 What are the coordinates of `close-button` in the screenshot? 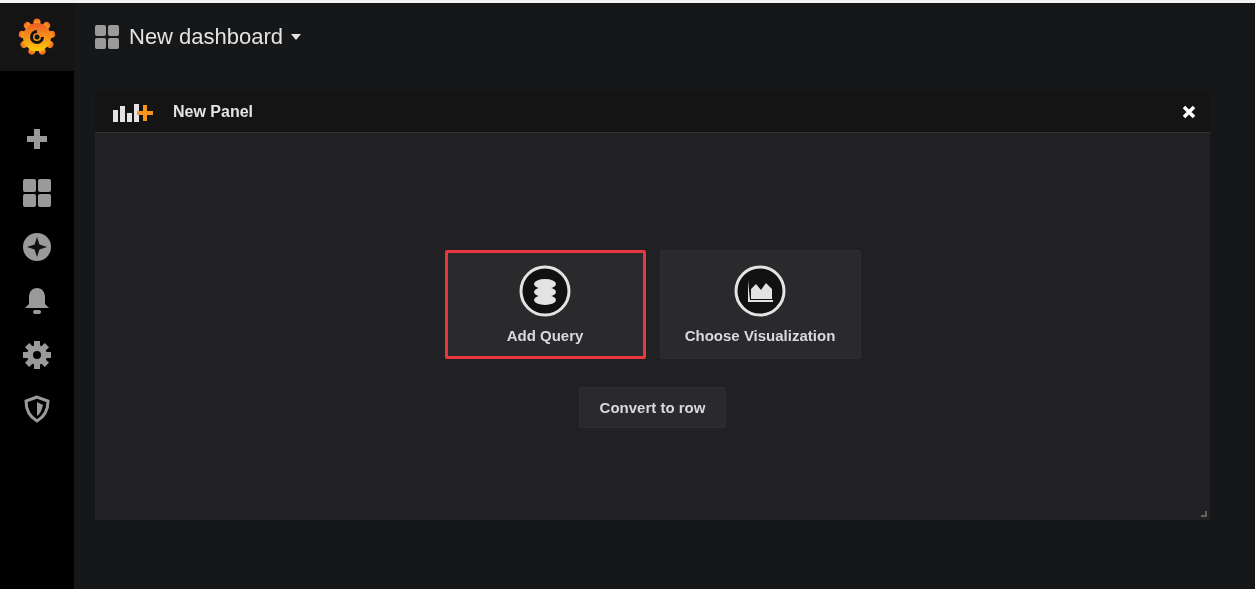 It's located at (1189, 112).